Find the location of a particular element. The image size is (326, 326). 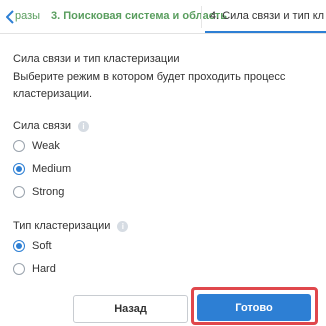

link-strength-label: Сила связи is located at coordinates (42, 126).